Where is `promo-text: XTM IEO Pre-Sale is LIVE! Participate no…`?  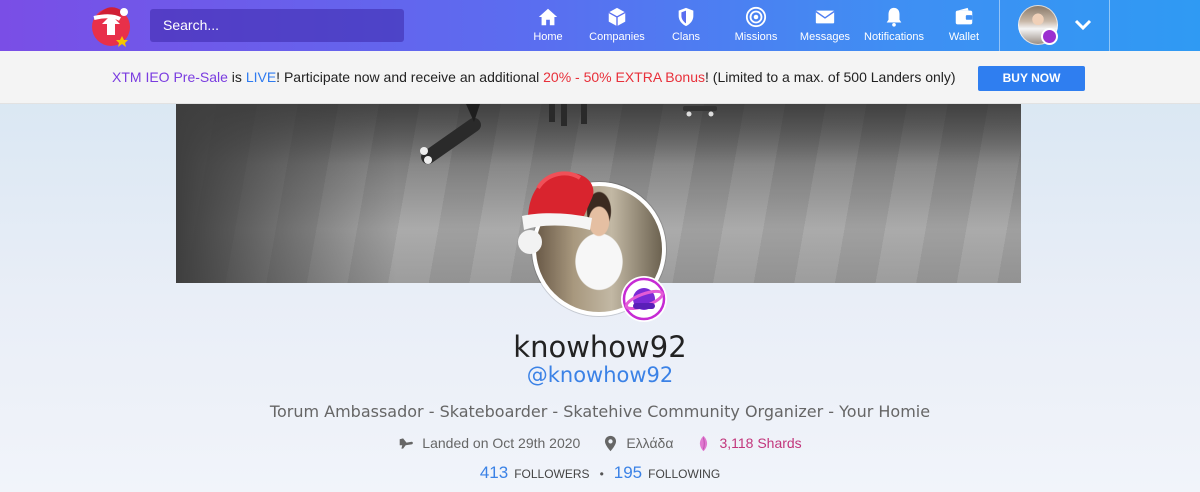
promo-text: XTM IEO Pre-Sale is LIVE! Participate no… is located at coordinates (534, 77).